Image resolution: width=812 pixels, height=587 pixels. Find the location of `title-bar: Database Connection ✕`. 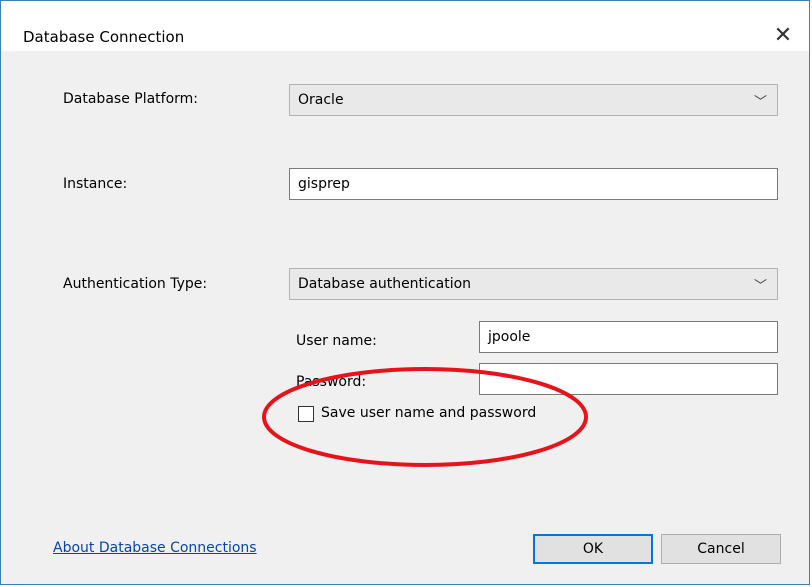

title-bar: Database Connection ✕ is located at coordinates (405, 26).